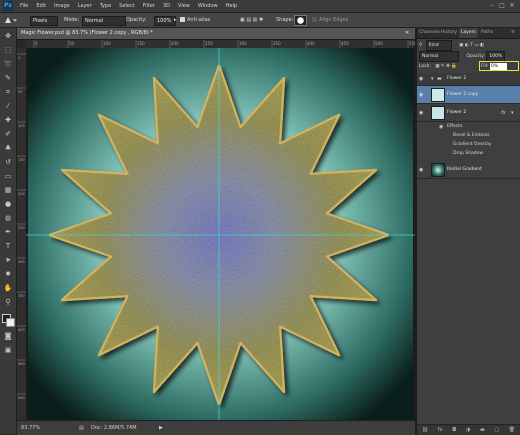 This screenshot has height=435, width=520. What do you see at coordinates (184, 6) in the screenshot?
I see `menu-view: View` at bounding box center [184, 6].